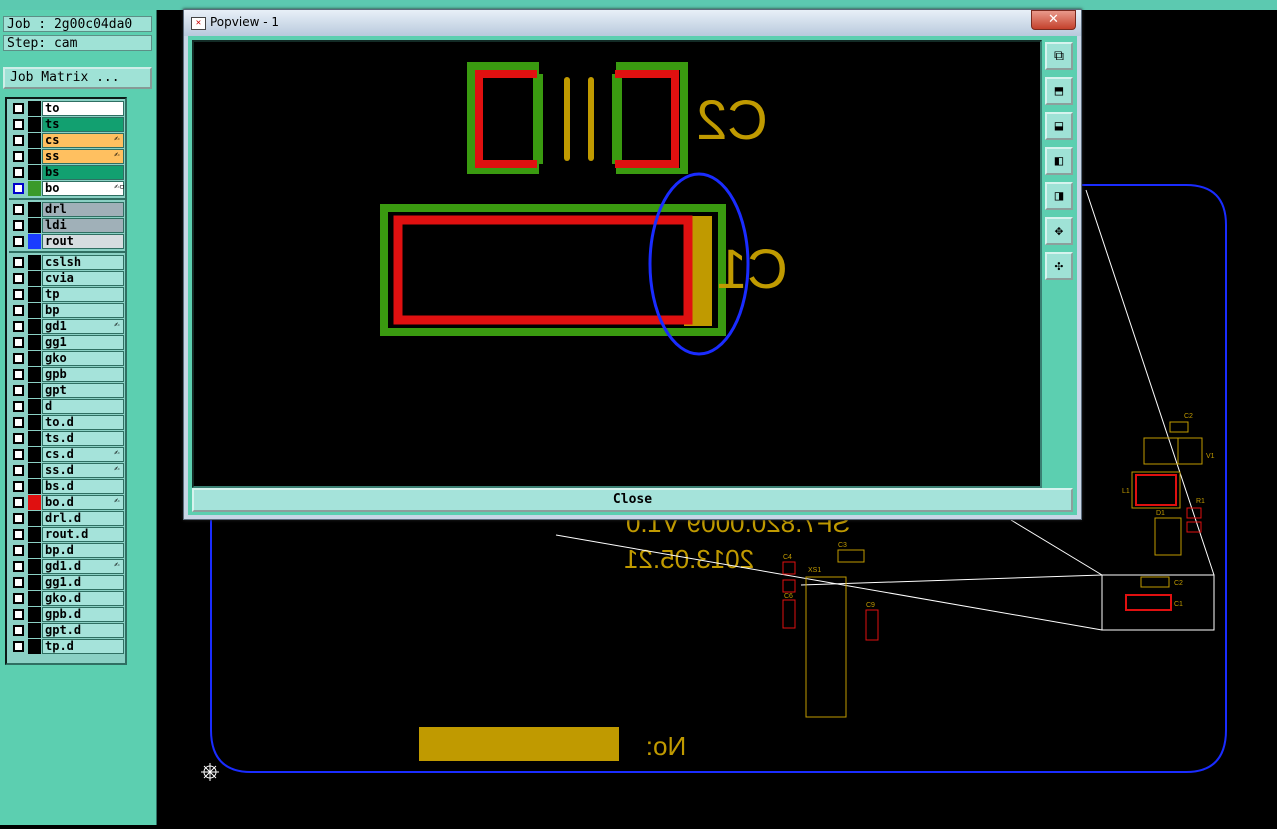 The width and height of the screenshot is (1277, 829). I want to click on close-button: Close, so click(632, 500).